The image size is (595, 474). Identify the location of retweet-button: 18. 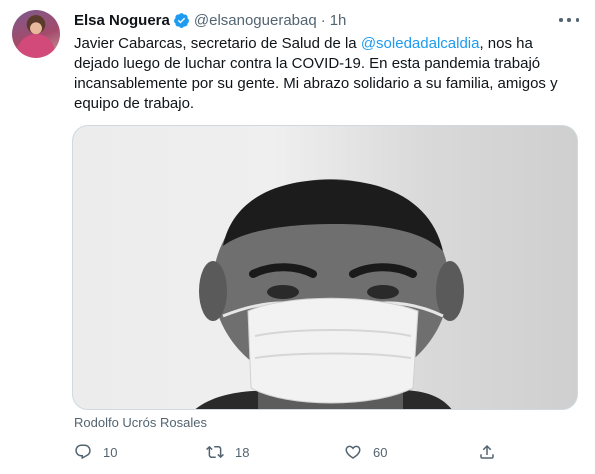
(227, 452).